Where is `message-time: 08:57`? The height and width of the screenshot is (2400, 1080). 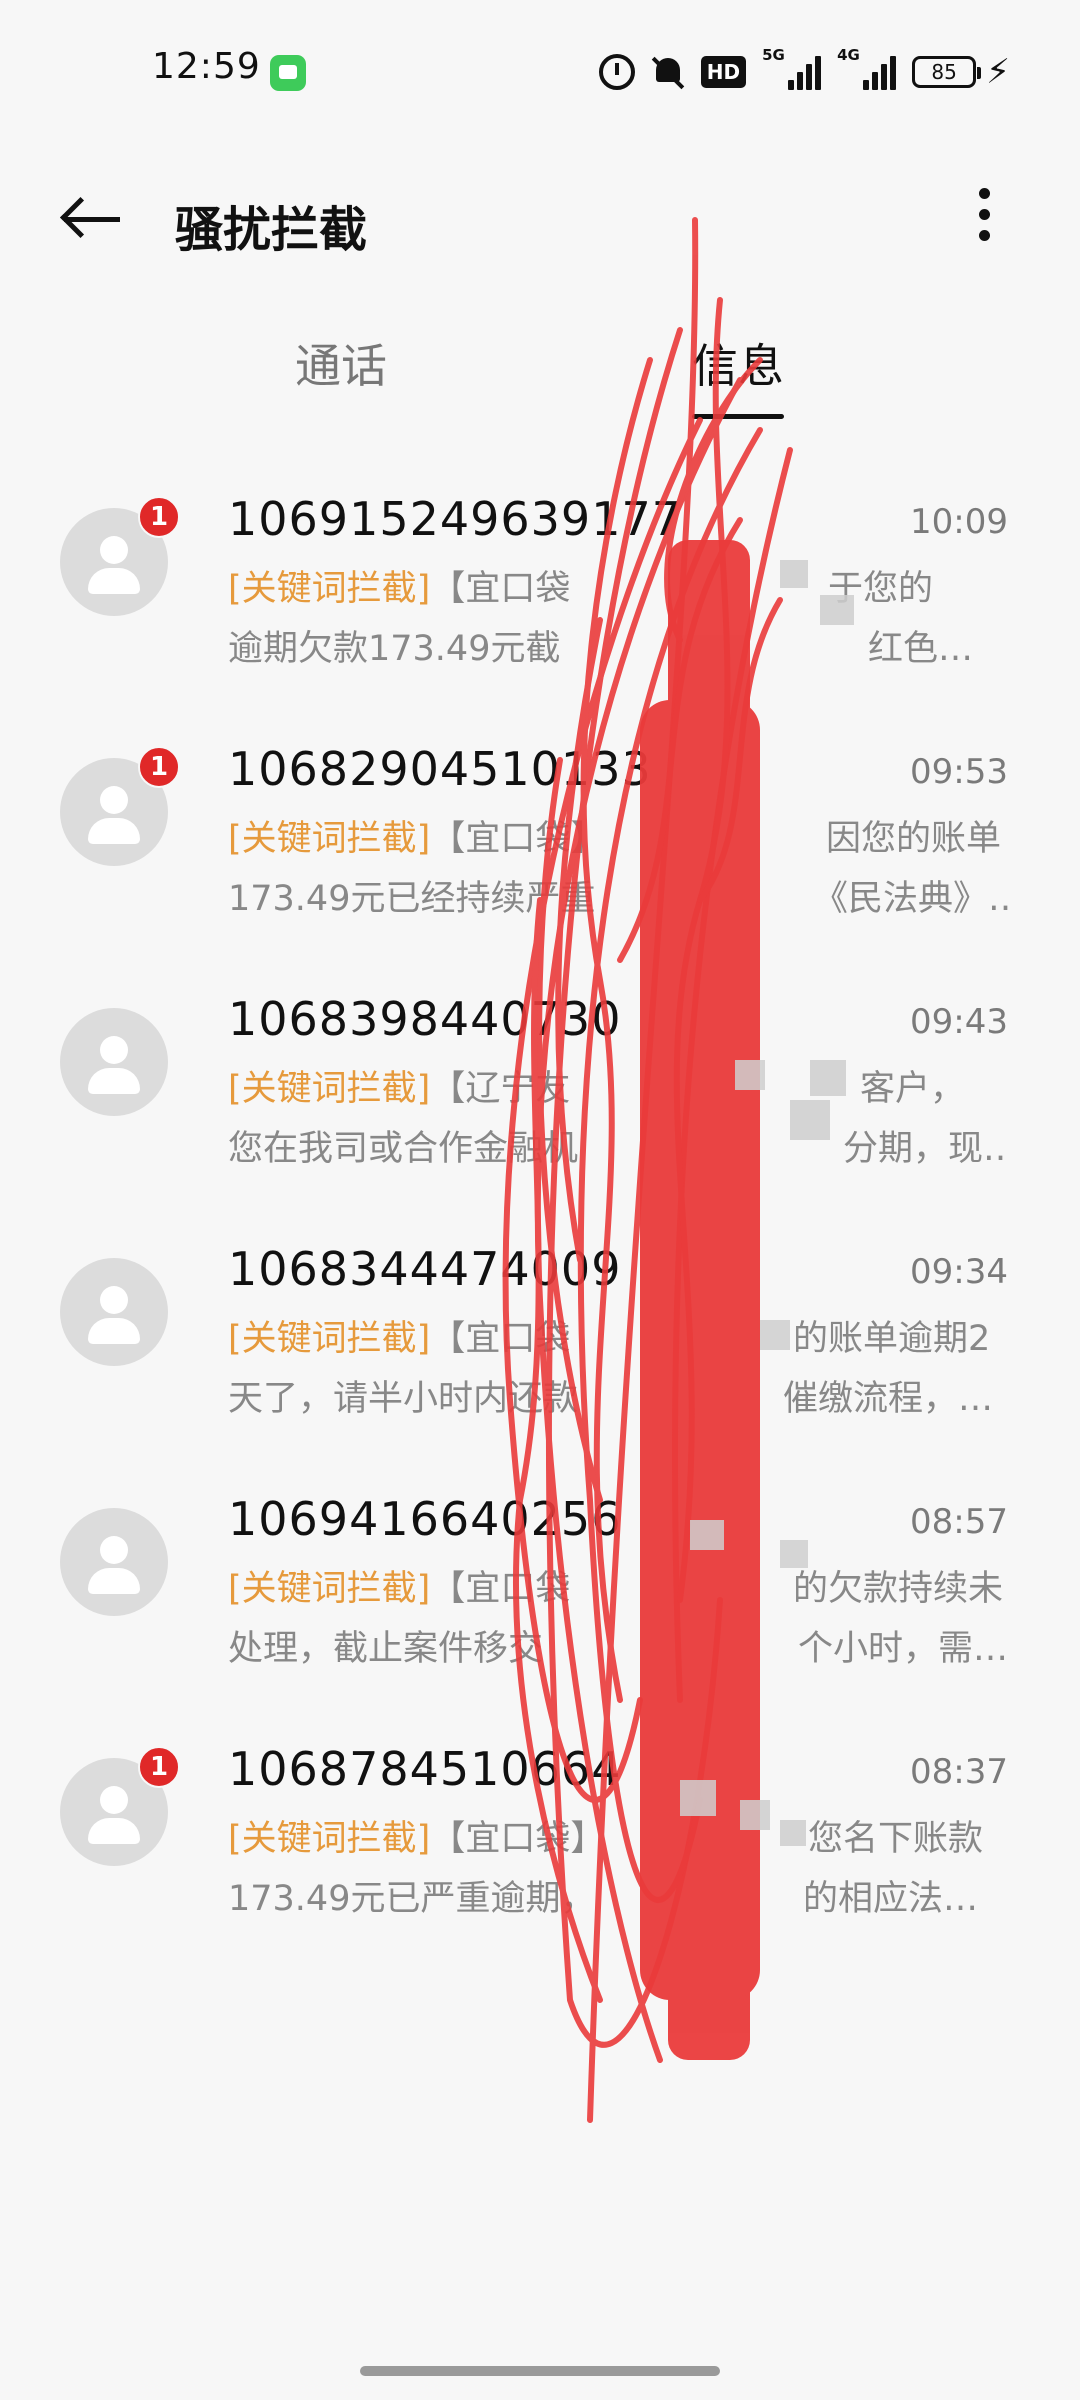
message-time: 08:57 is located at coordinates (959, 1522).